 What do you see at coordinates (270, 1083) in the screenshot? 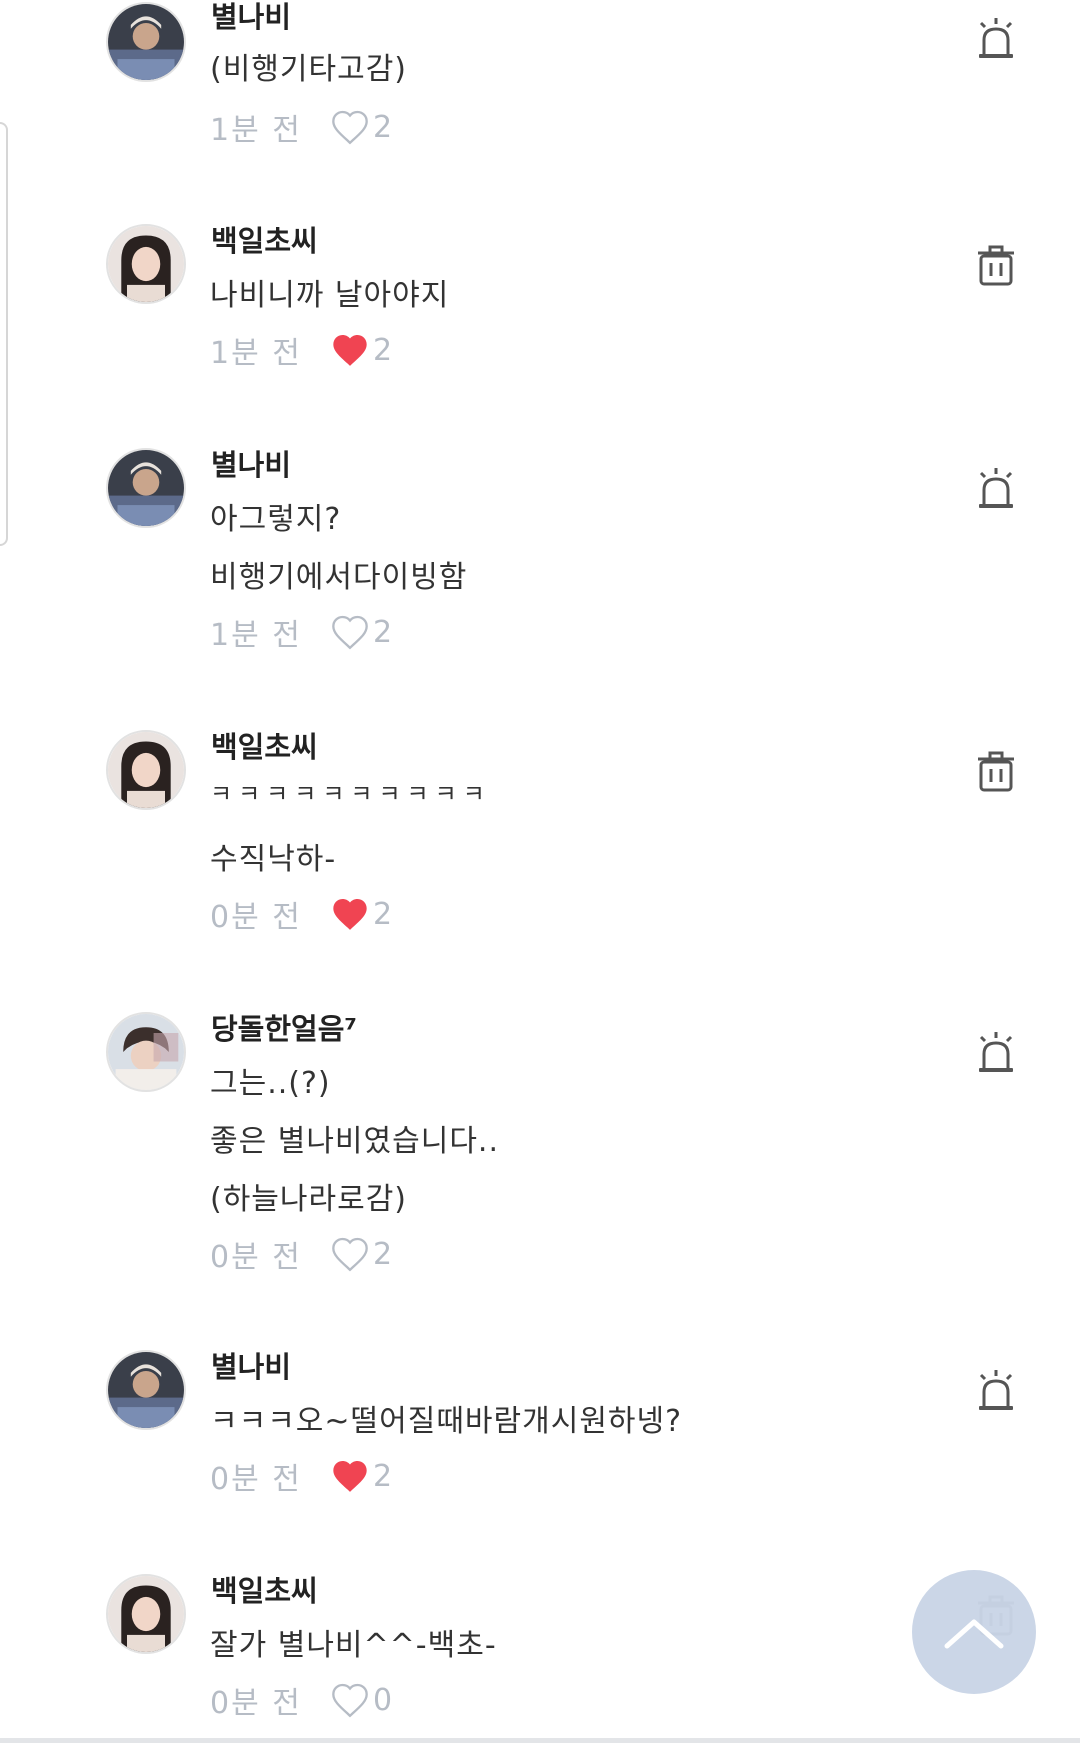
I see `comment-text-line: 그는..(?)` at bounding box center [270, 1083].